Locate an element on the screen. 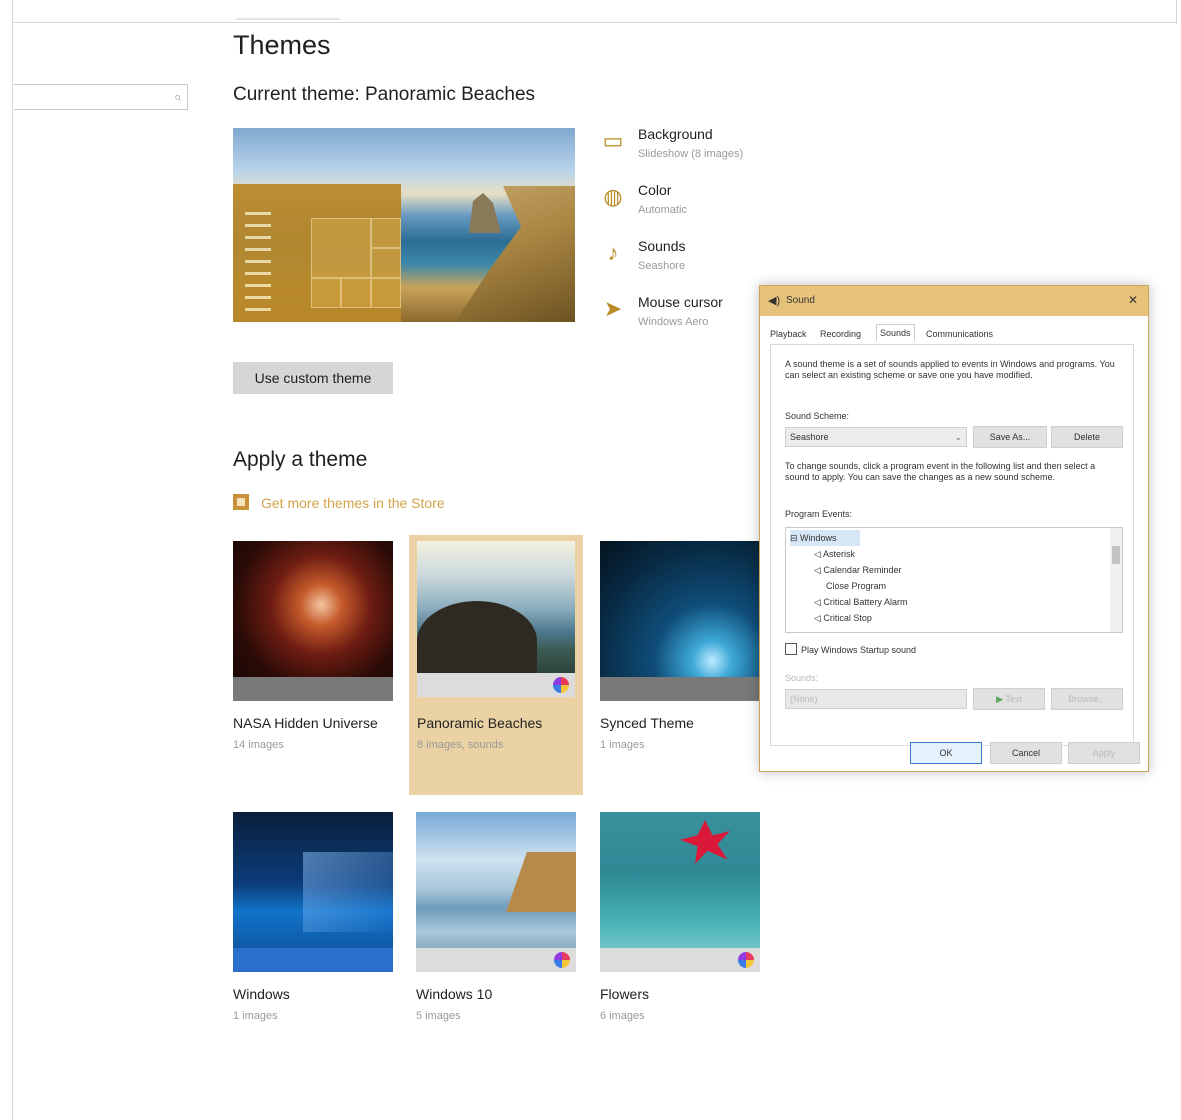 The height and width of the screenshot is (1120, 1181). event-label: Calendar Reminder is located at coordinates (862, 570).